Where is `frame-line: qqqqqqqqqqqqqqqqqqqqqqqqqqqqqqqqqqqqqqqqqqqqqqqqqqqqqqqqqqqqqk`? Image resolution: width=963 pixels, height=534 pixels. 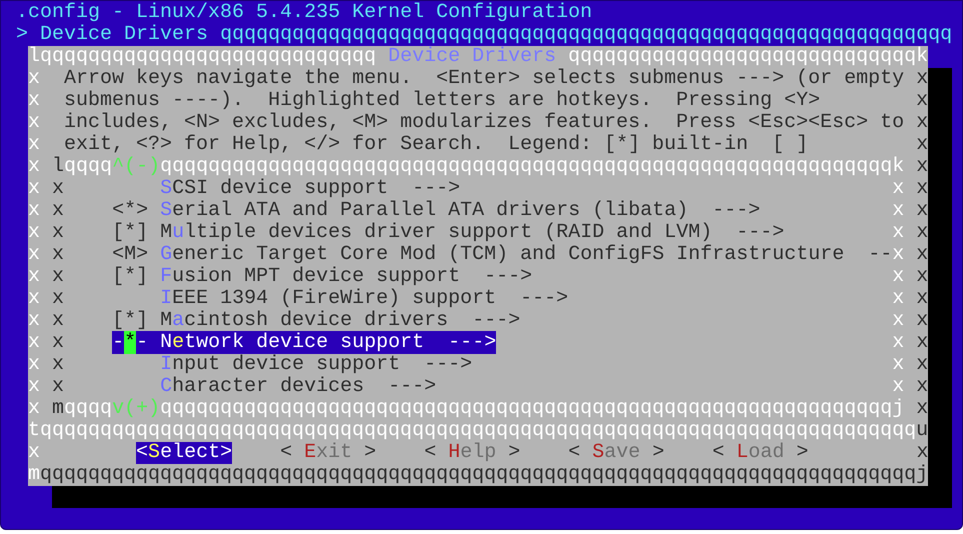
frame-line: qqqqqqqqqqqqqqqqqqqqqqqqqqqqqqqqqqqqqqqqqqqqqqqqqqqqqqqqqqqqqk is located at coordinates (532, 166).